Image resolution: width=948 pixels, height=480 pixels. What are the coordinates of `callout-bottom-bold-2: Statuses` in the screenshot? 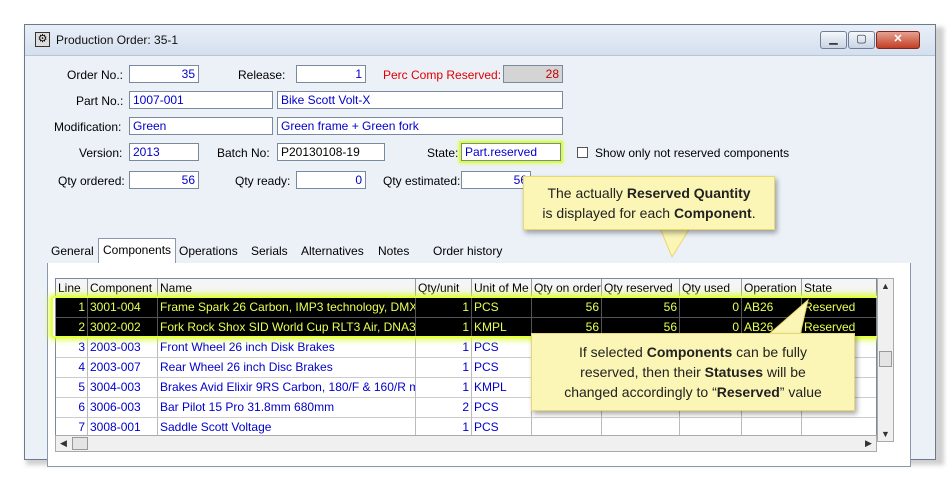 It's located at (734, 372).